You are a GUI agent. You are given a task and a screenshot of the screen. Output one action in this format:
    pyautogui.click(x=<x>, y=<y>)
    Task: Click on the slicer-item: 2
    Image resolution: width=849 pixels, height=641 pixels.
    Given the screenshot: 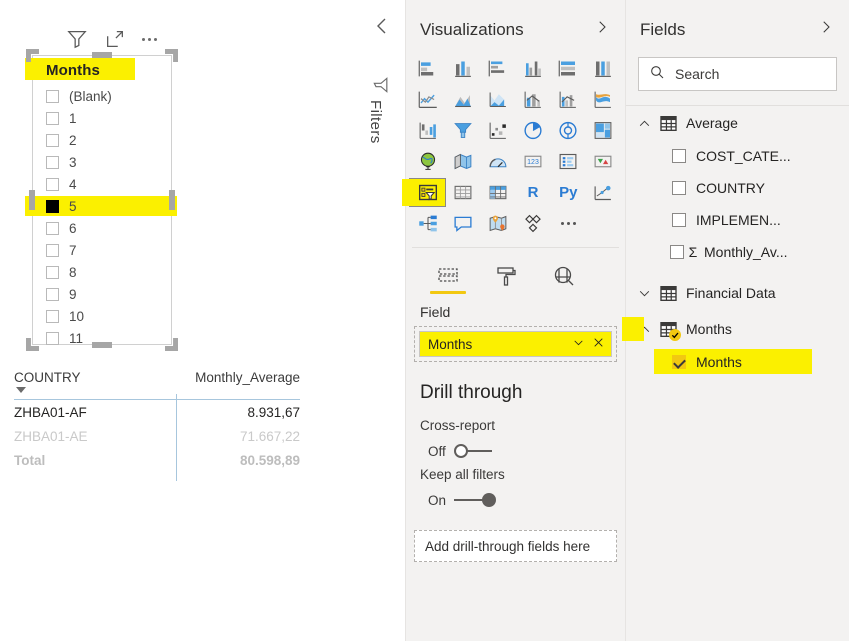 What is the action you would take?
    pyautogui.click(x=108, y=140)
    